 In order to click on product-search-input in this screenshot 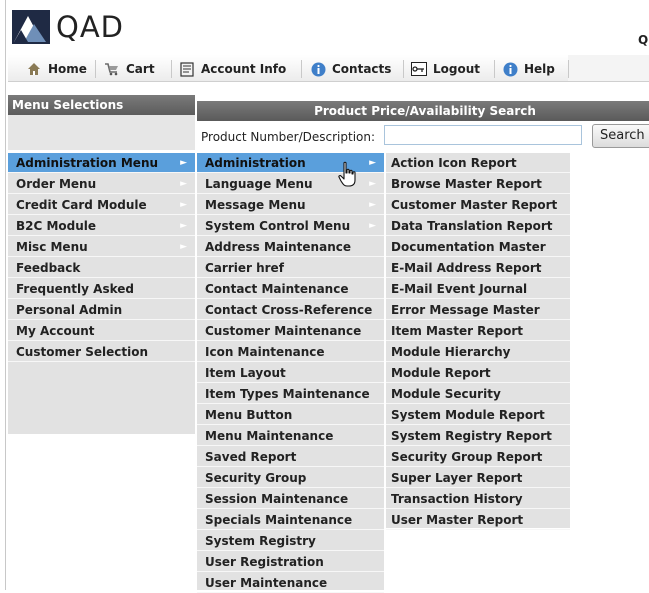, I will do `click(483, 135)`.